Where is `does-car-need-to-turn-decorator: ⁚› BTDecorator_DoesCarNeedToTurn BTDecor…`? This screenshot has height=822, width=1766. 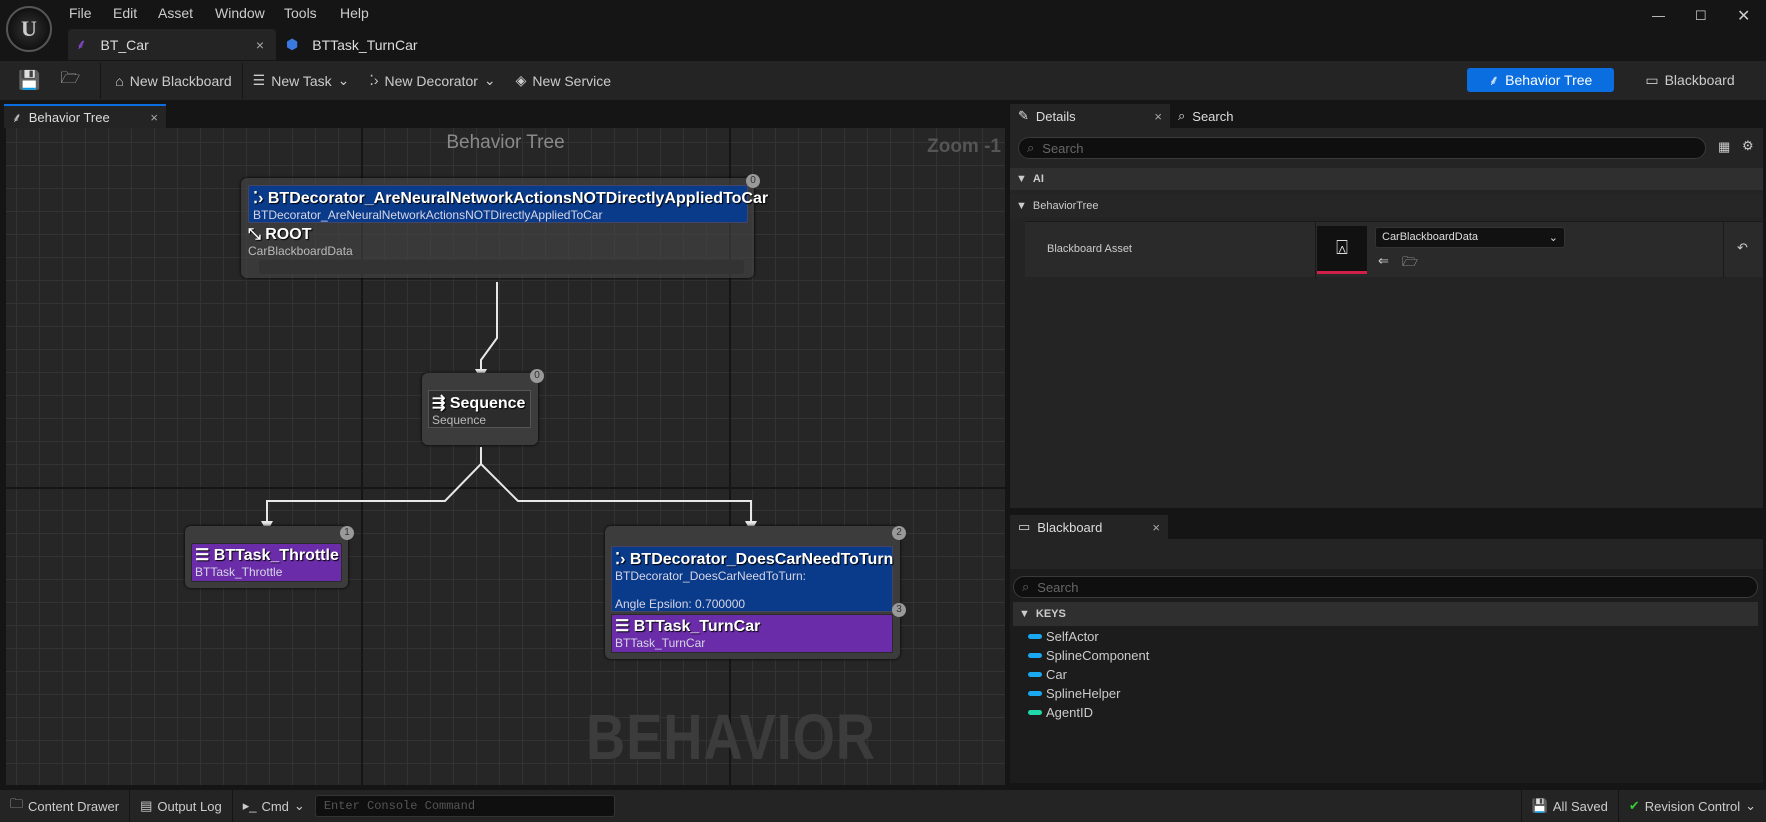
does-car-need-to-turn-decorator: ⁚› BTDecorator_DoesCarNeedToTurn BTDecor… is located at coordinates (752, 579).